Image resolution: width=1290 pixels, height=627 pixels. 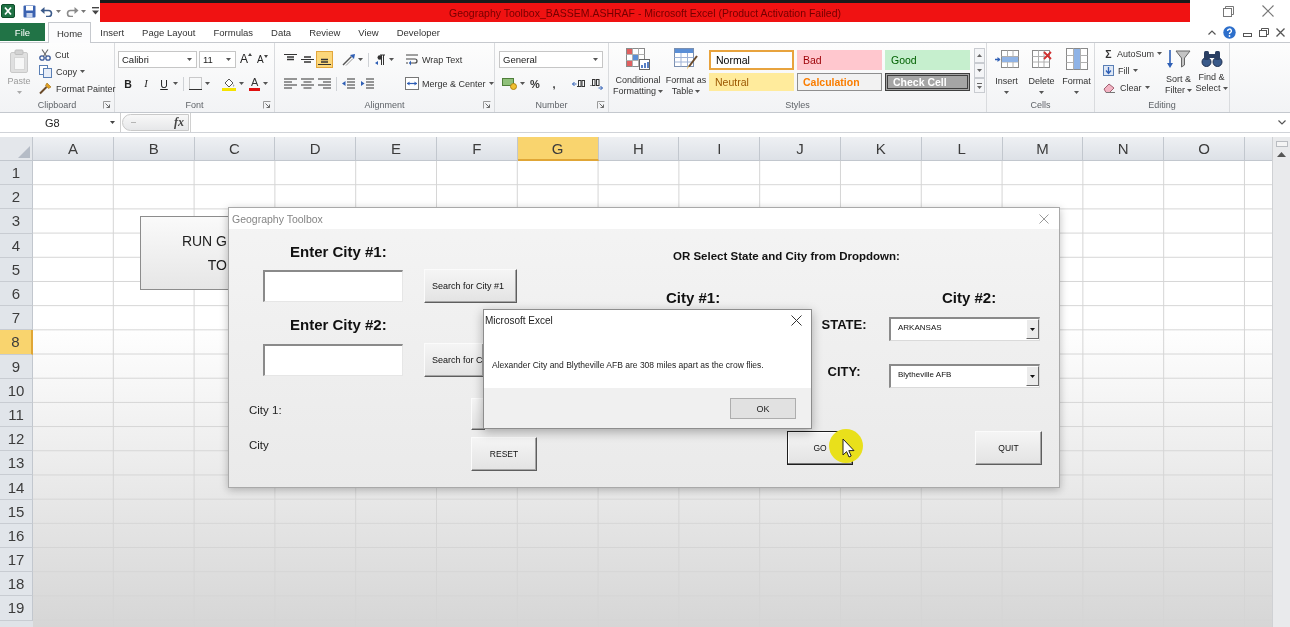 What do you see at coordinates (229, 83) in the screenshot?
I see `paint-bucket-icon` at bounding box center [229, 83].